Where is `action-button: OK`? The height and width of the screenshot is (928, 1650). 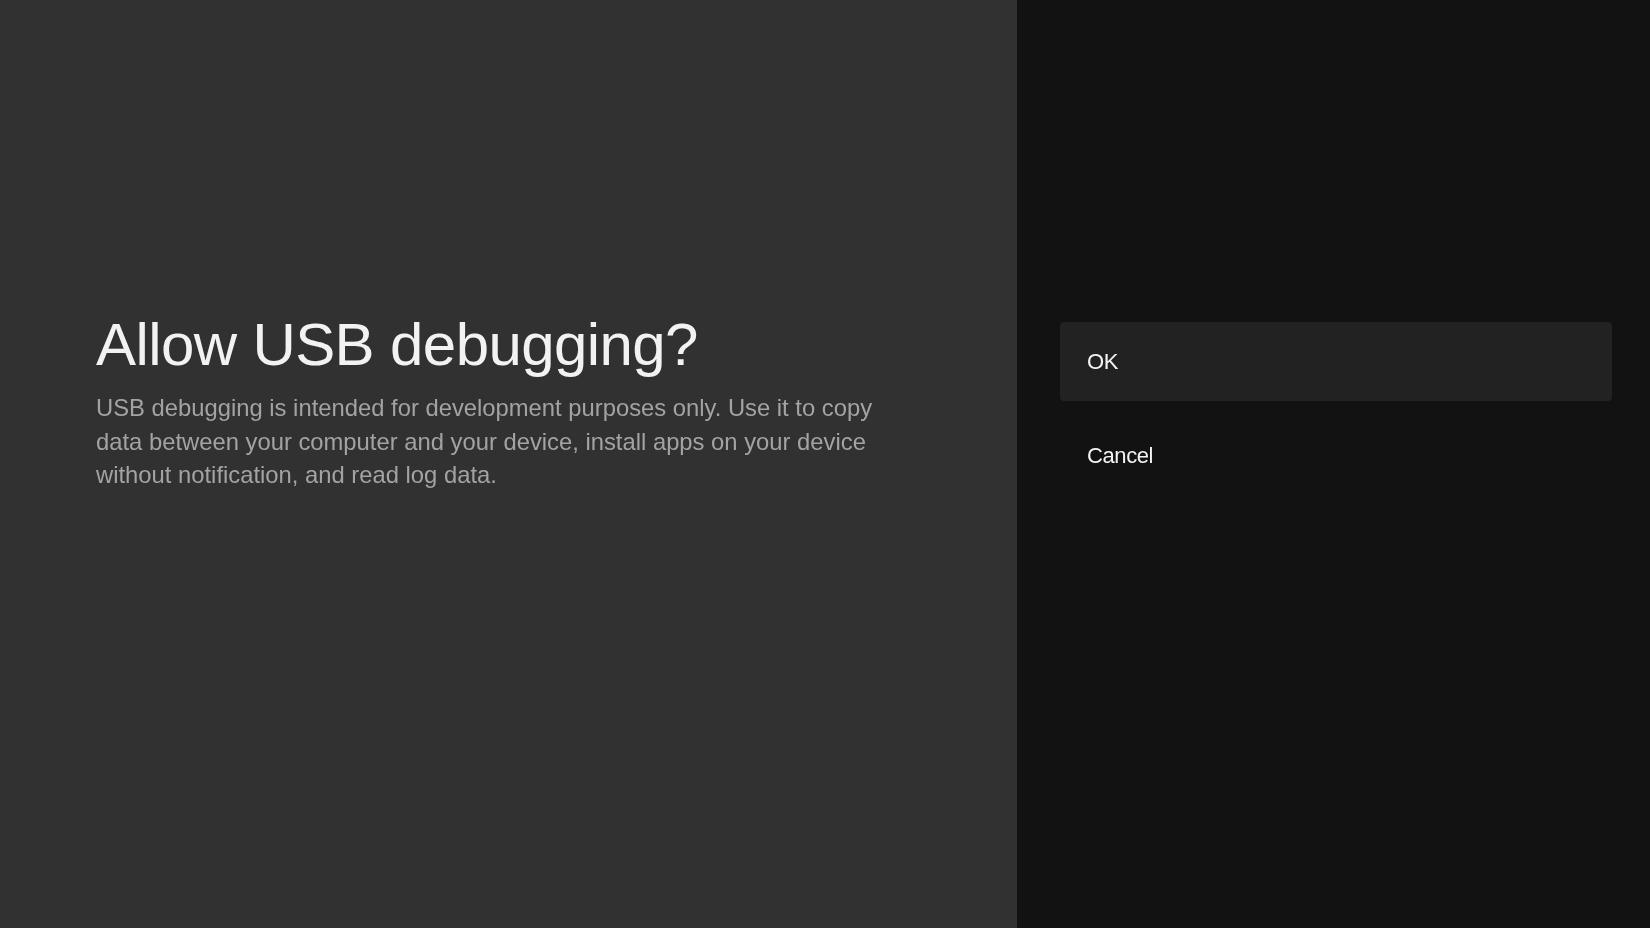 action-button: OK is located at coordinates (1336, 361).